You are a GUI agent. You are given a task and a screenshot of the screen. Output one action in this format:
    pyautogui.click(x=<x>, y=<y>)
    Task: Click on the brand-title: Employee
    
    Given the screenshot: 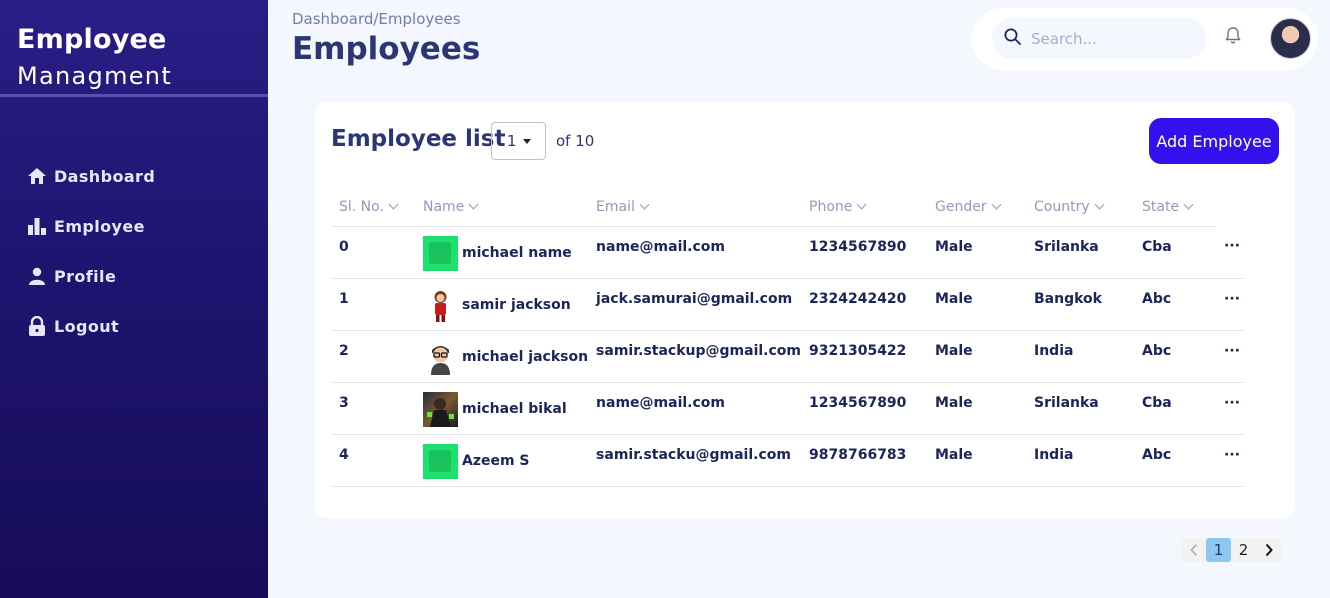 What is the action you would take?
    pyautogui.click(x=92, y=39)
    